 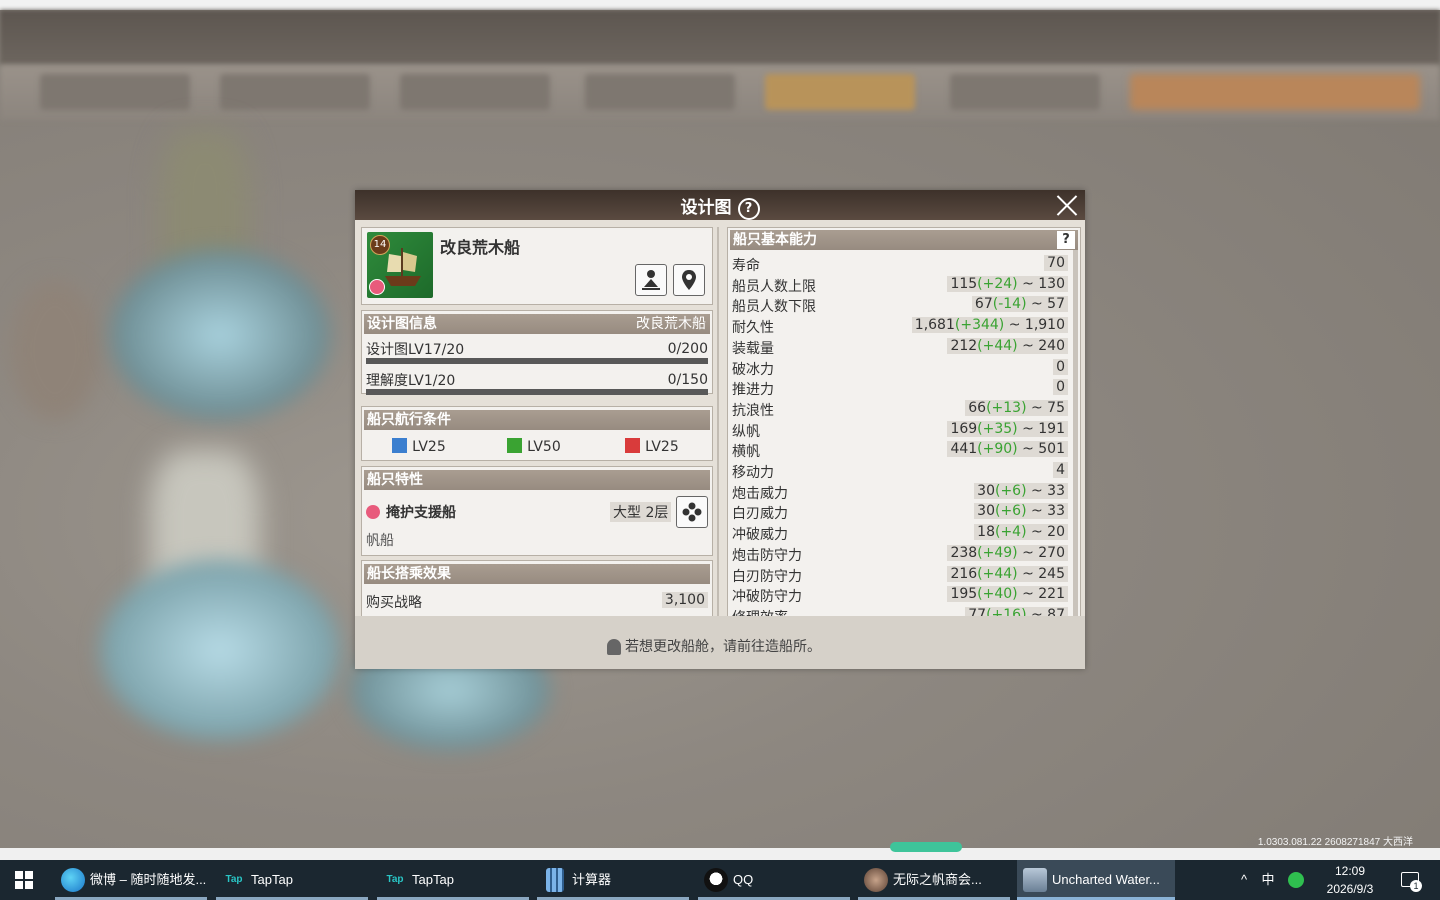 I want to click on blueprint-name: 改良荒木船, so click(x=671, y=324).